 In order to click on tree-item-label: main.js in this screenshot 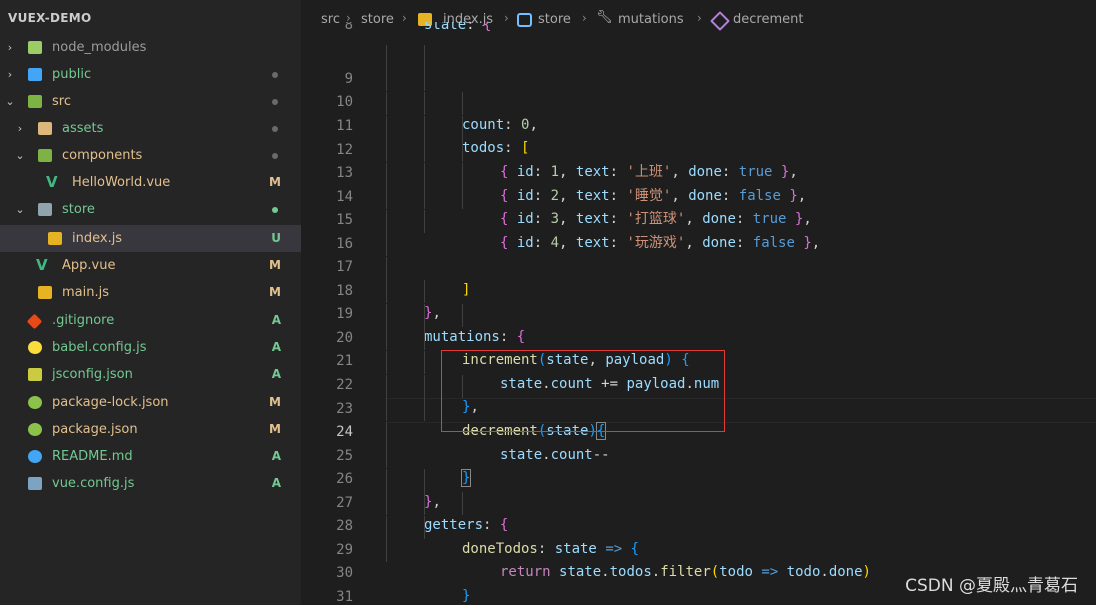, I will do `click(85, 292)`.